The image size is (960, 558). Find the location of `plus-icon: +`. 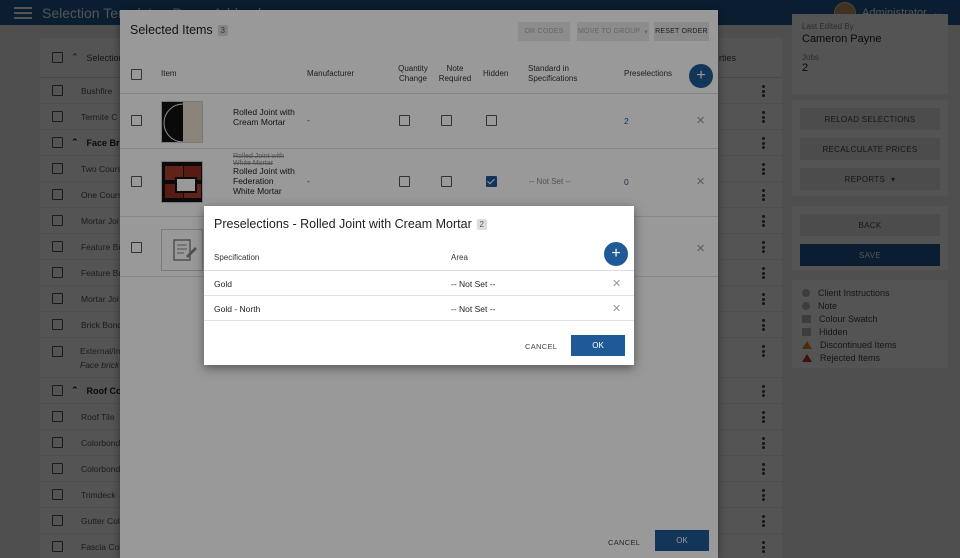

plus-icon: + is located at coordinates (616, 253).